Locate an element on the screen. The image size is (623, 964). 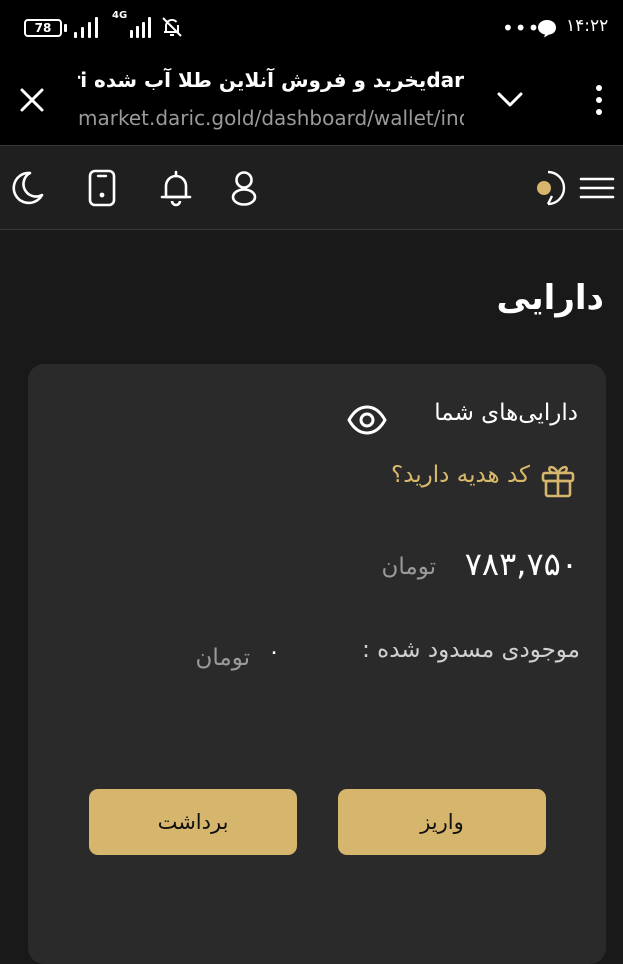
close-icon is located at coordinates (32, 100).